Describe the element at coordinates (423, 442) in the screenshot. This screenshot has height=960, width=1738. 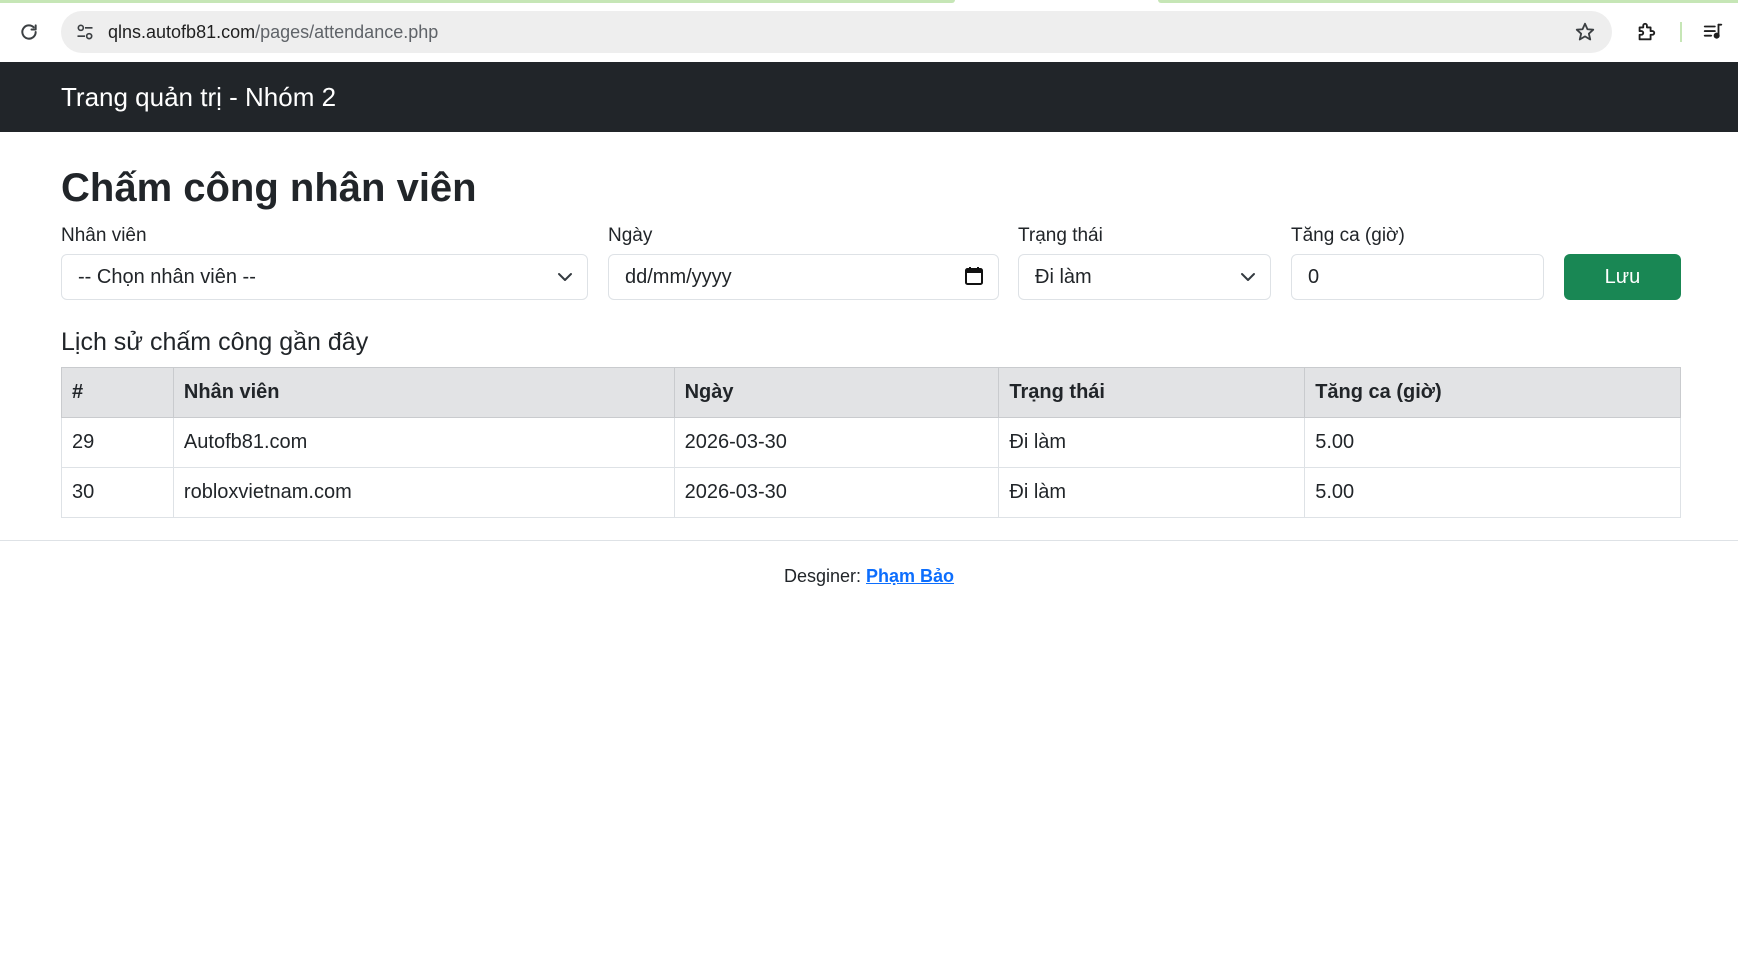
I see `cell-employee: Autofb81.com` at that location.